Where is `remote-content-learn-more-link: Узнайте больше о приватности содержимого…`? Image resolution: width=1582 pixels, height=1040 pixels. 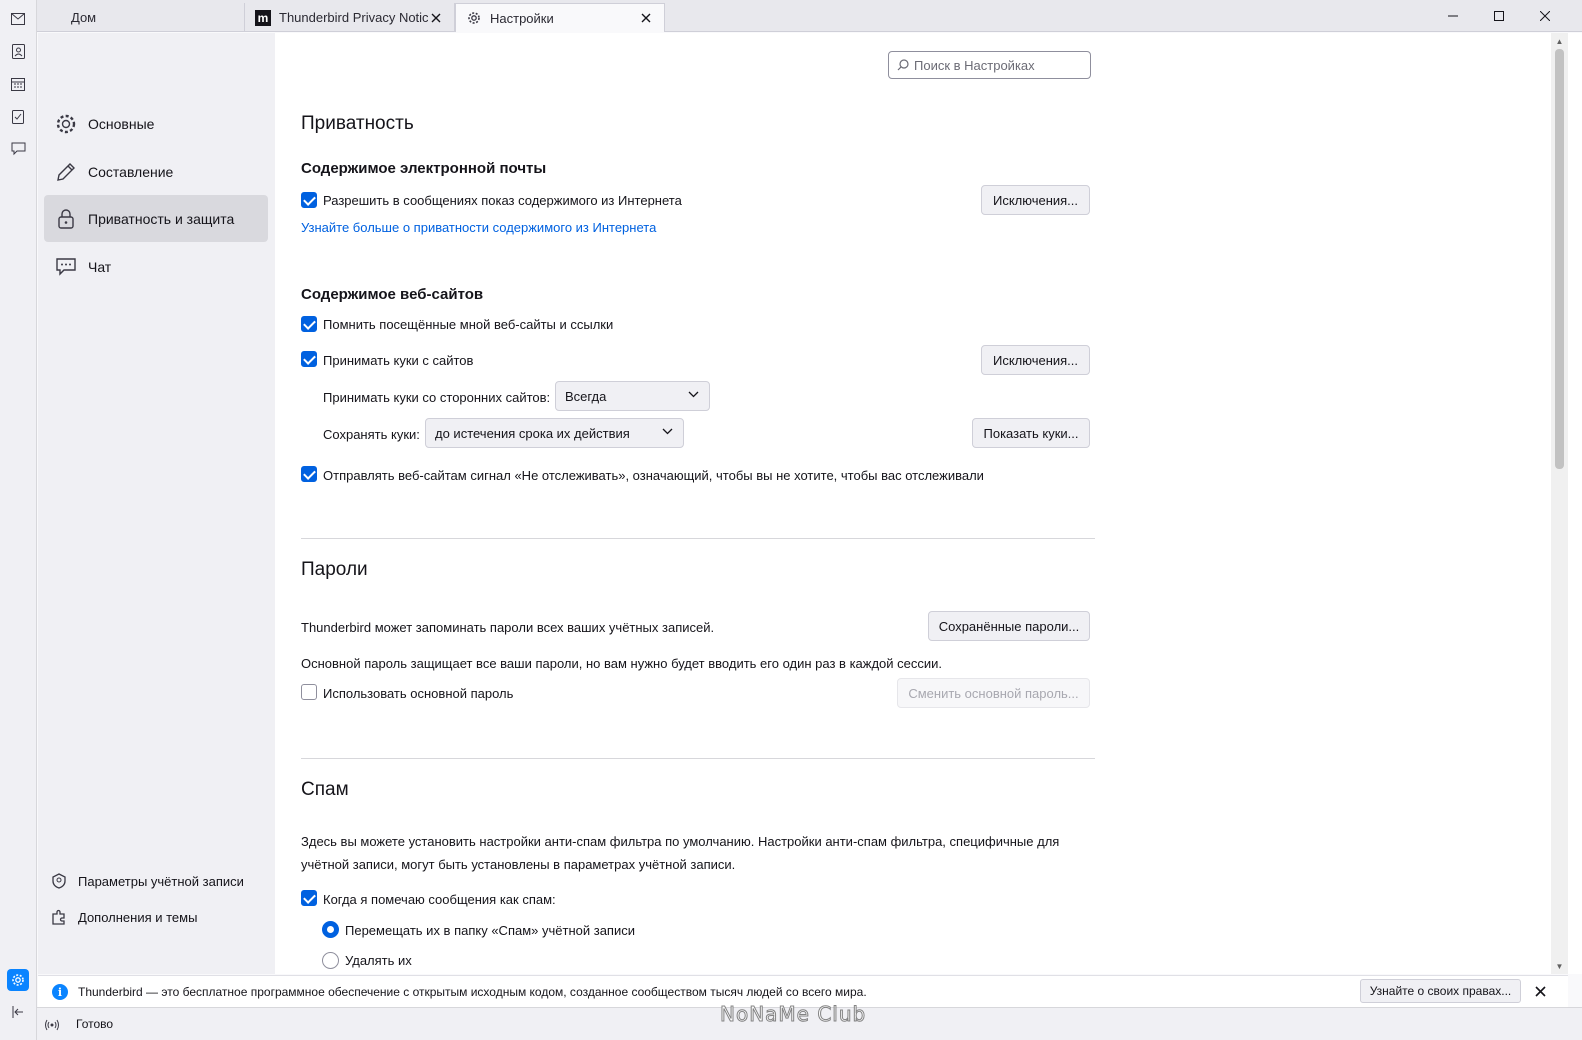 remote-content-learn-more-link: Узнайте больше о приватности содержимого… is located at coordinates (478, 227).